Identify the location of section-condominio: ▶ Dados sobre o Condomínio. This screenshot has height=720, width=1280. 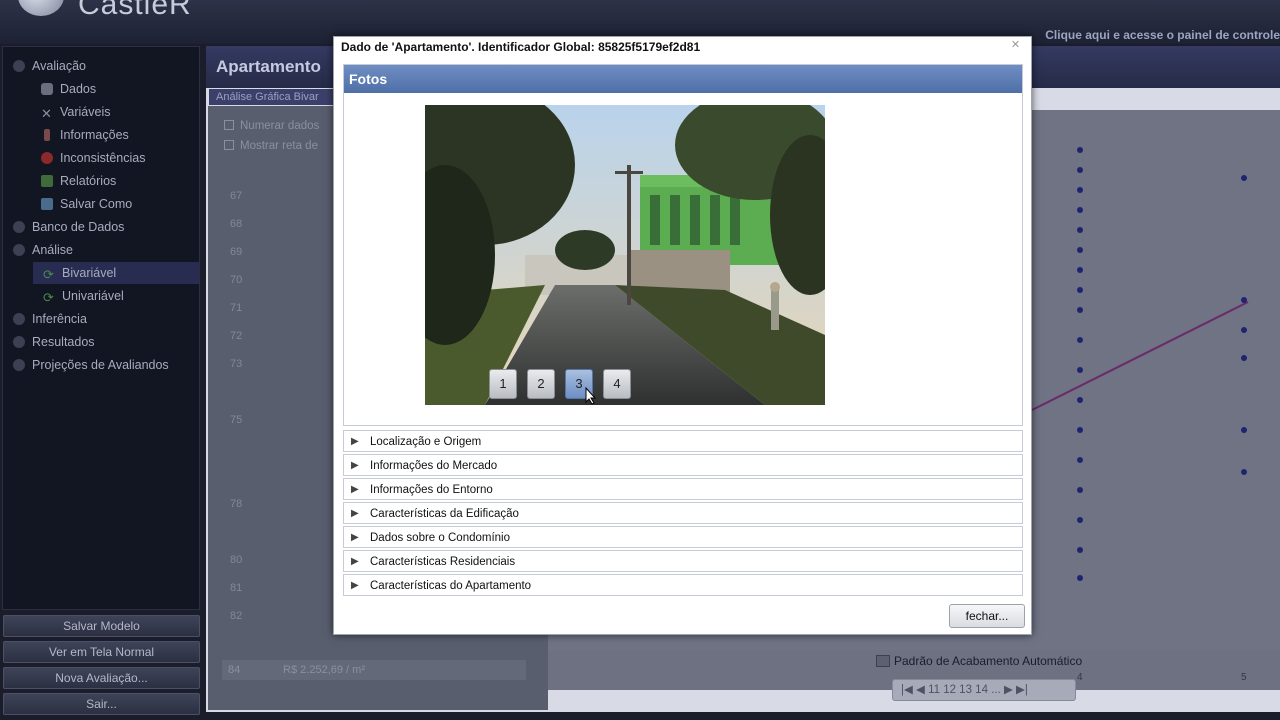
(683, 537).